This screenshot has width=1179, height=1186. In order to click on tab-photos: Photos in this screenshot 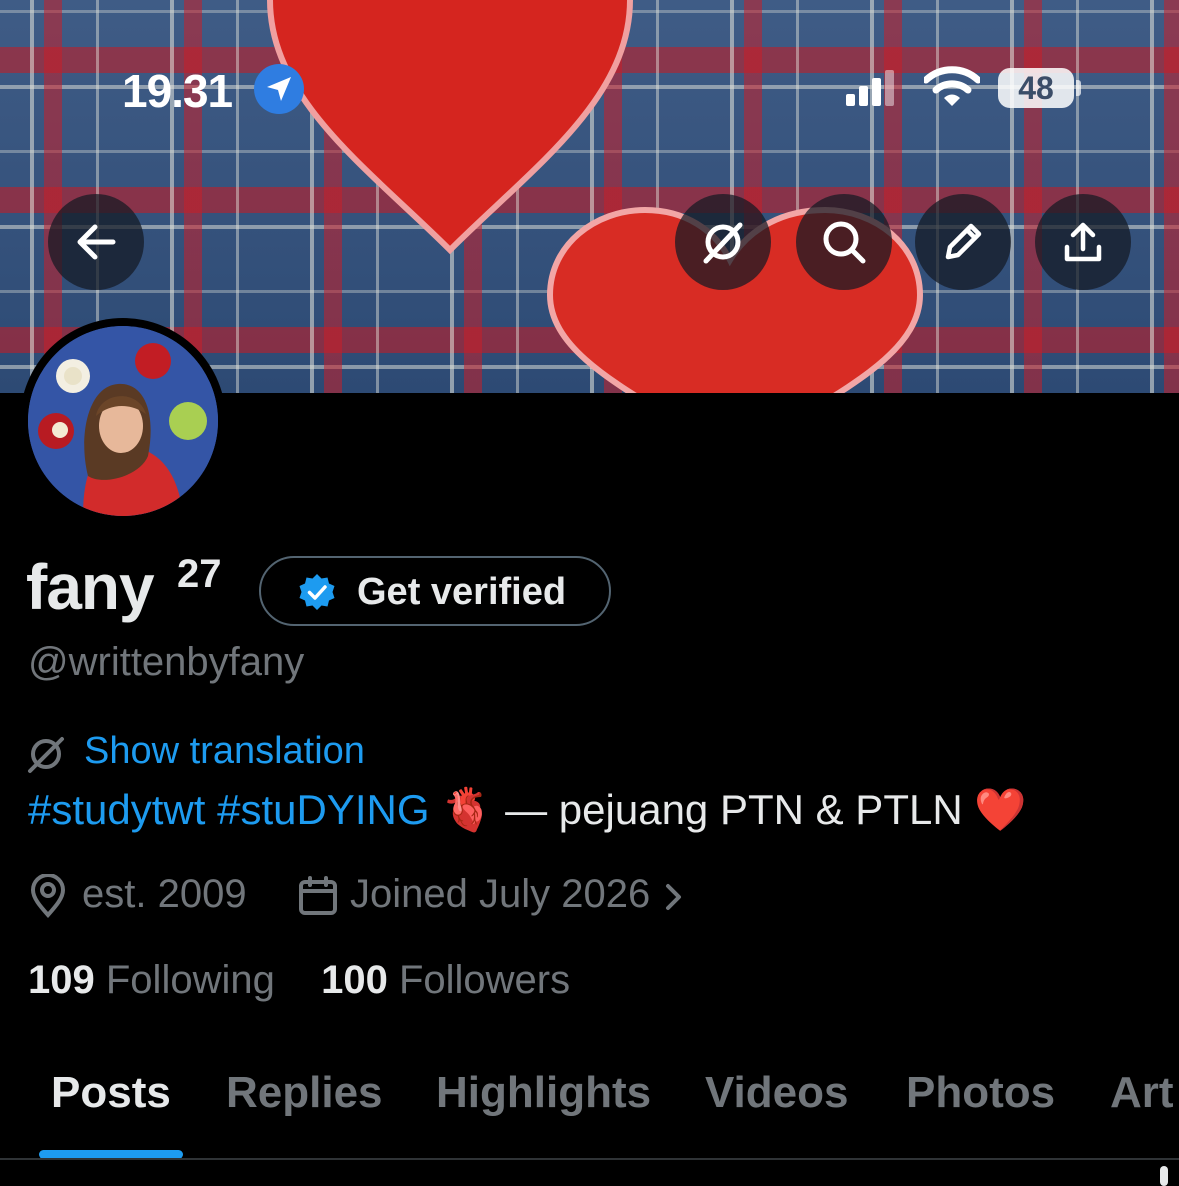, I will do `click(980, 1093)`.